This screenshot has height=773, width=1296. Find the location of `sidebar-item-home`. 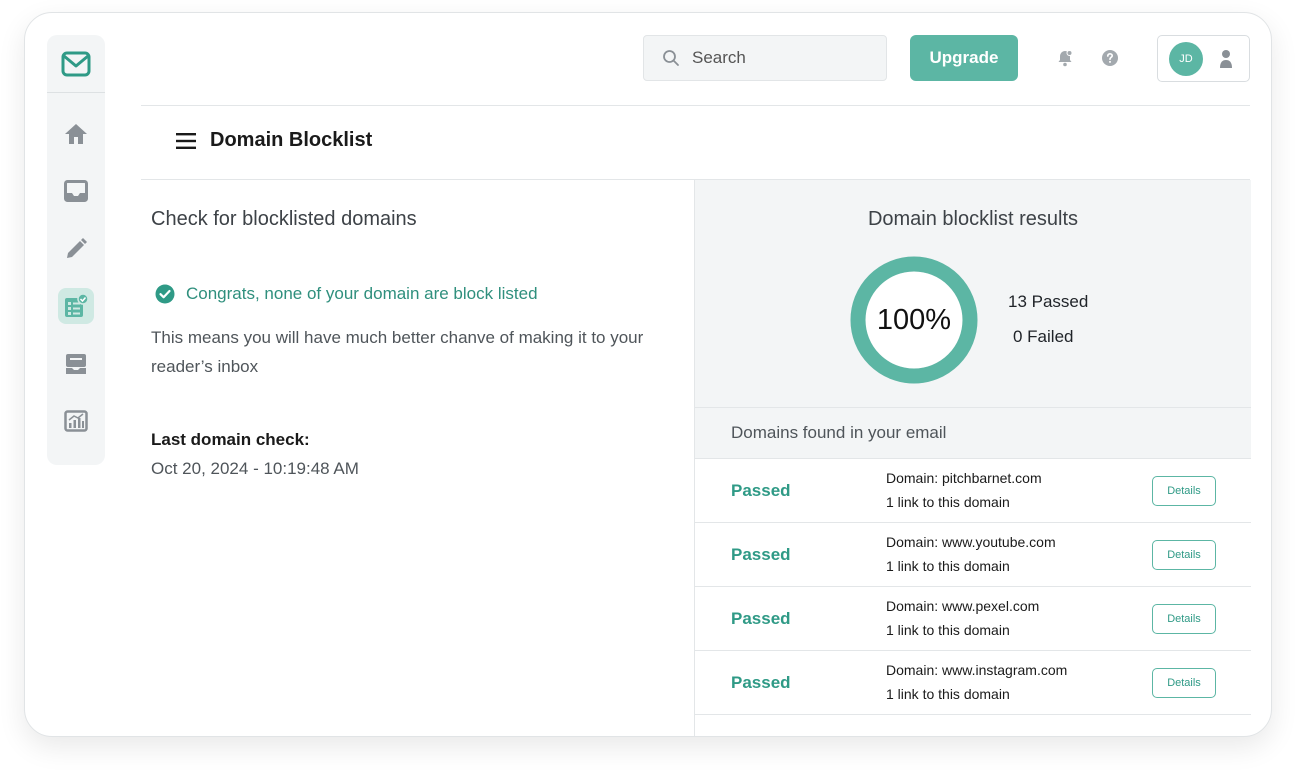

sidebar-item-home is located at coordinates (76, 134).